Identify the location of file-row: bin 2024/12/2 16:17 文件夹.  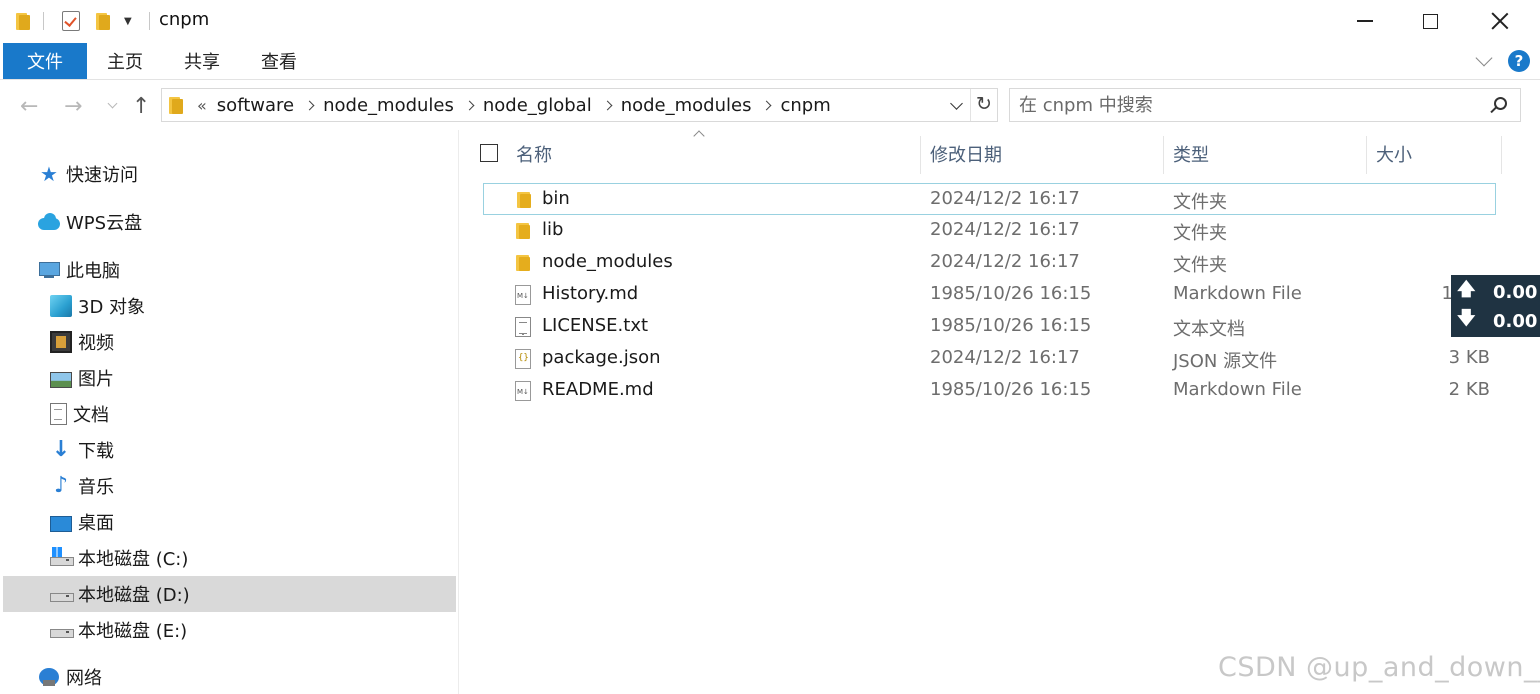
(989, 199).